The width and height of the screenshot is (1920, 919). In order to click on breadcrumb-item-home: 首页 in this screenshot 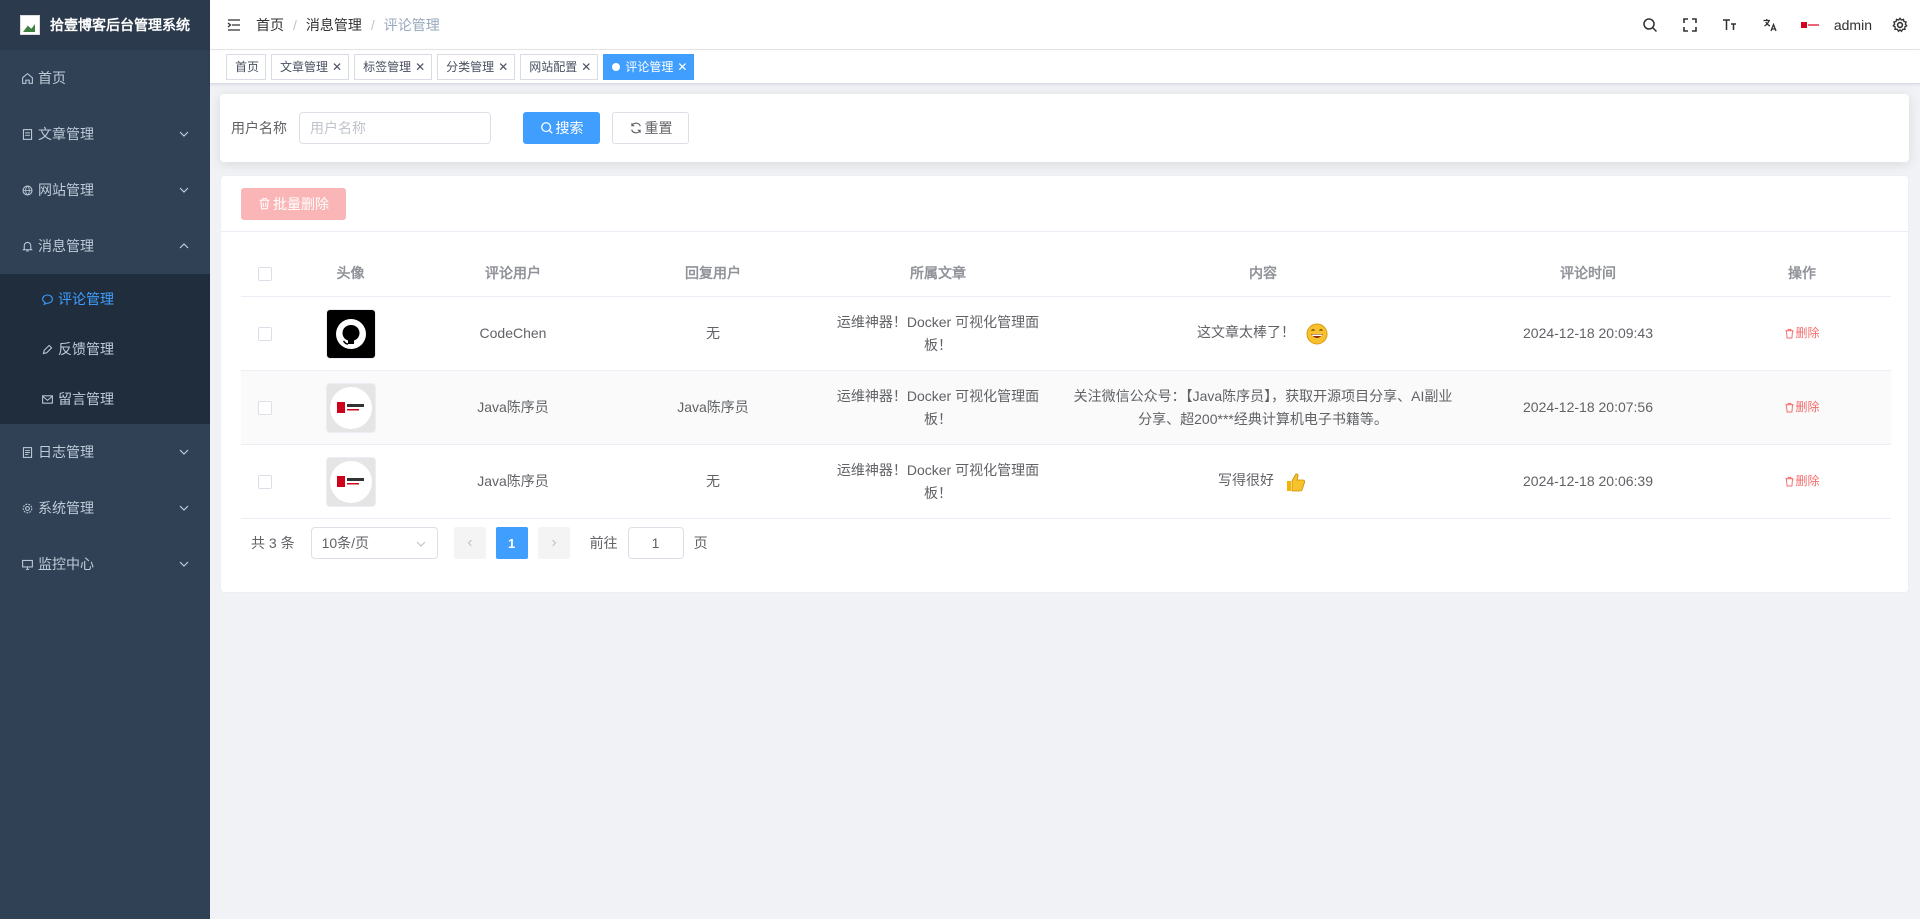, I will do `click(270, 25)`.